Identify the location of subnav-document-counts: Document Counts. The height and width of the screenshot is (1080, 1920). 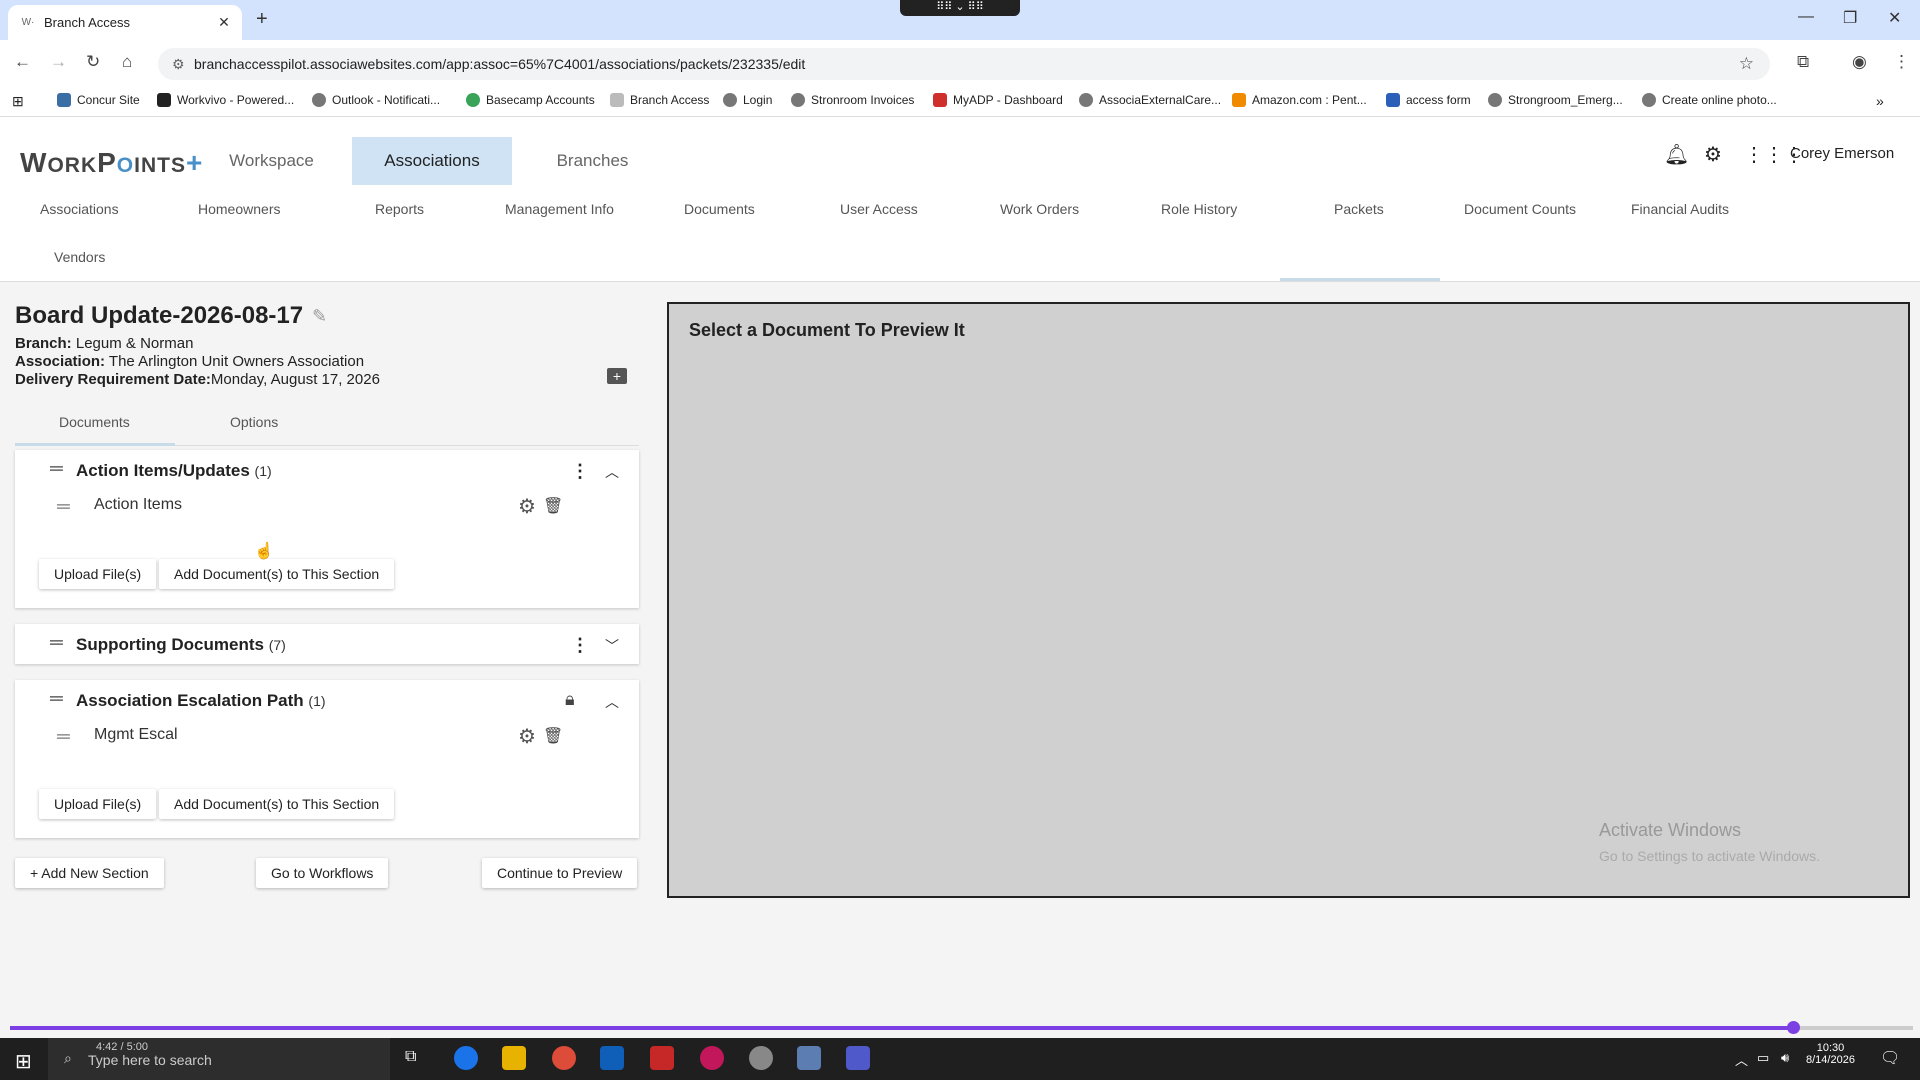
(1520, 209).